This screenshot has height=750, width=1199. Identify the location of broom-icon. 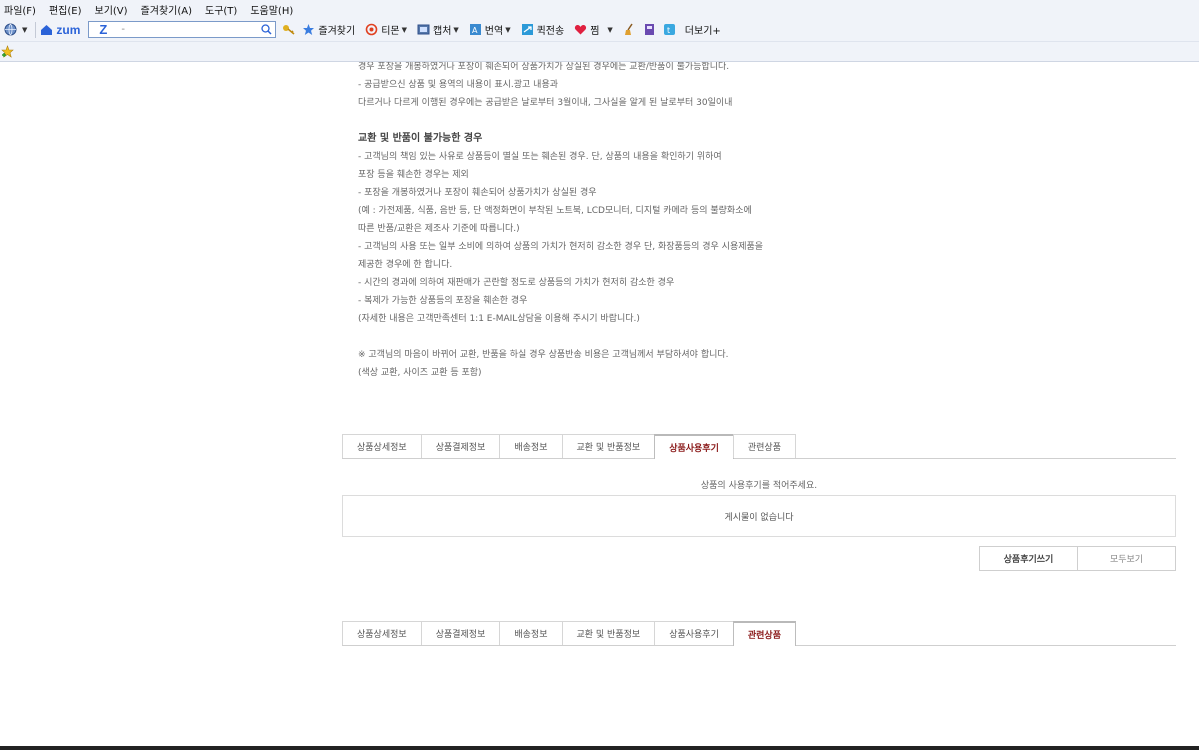
(628, 29).